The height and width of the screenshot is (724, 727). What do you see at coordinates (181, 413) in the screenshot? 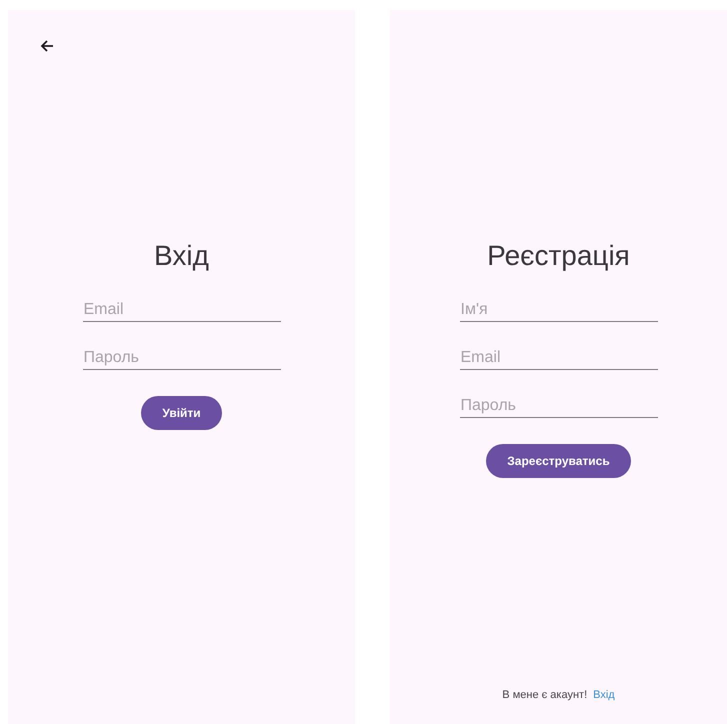
I see `submit-button: Увійти` at bounding box center [181, 413].